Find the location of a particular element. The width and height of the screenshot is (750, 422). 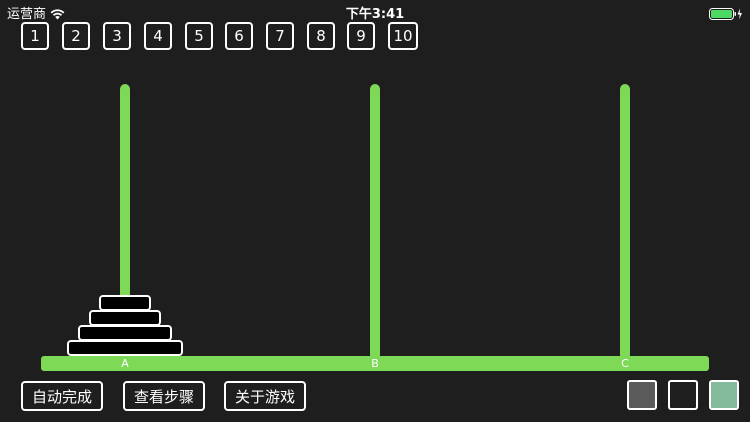

peg-label-c: C is located at coordinates (625, 363).